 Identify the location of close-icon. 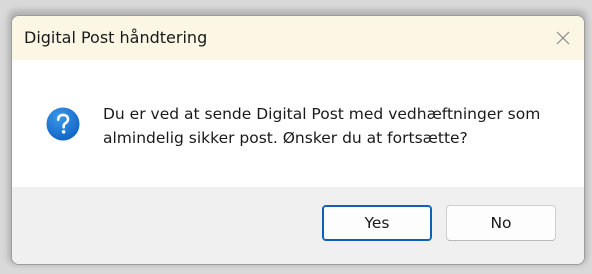
(563, 38).